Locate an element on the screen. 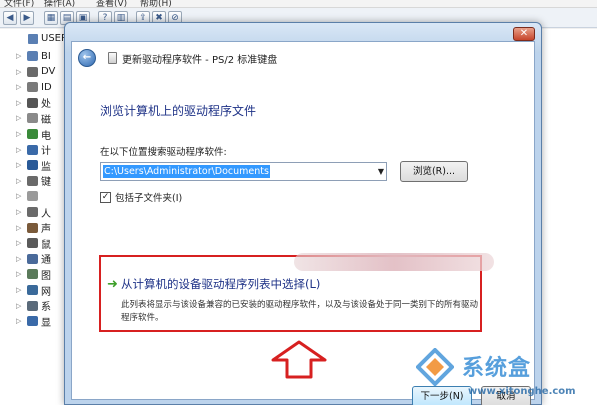  path-input-value: C:\Users\Administrator\Documents is located at coordinates (186, 171).